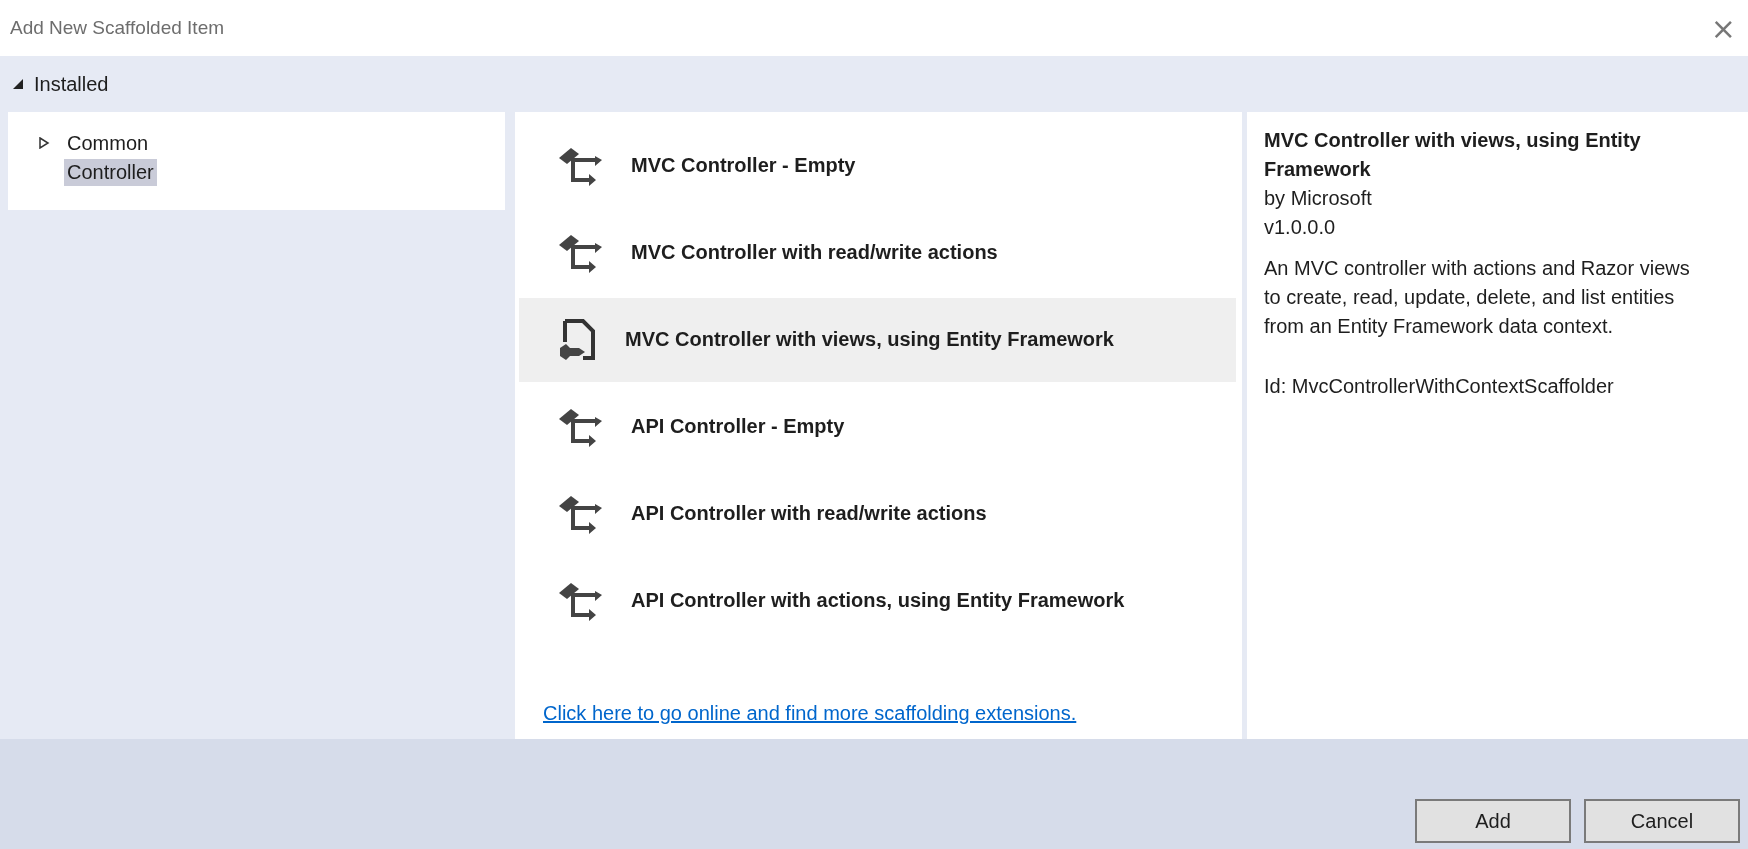  I want to click on details-version: v1.0.0.0, so click(1300, 227).